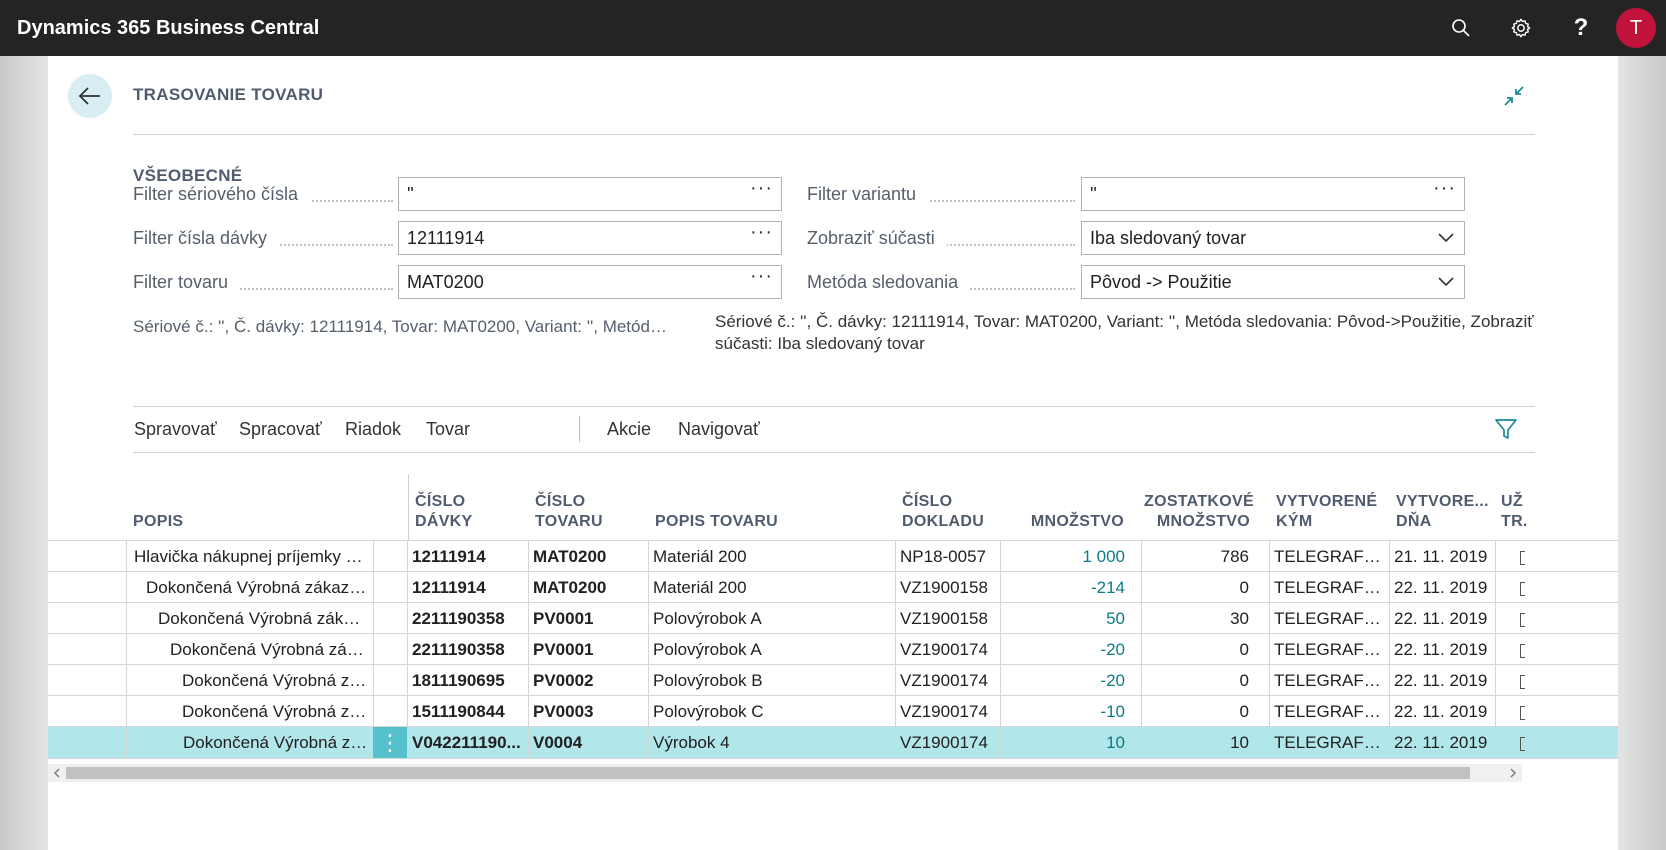  I want to click on app-header: Dynamics 365 Business Central ? T, so click(833, 28).